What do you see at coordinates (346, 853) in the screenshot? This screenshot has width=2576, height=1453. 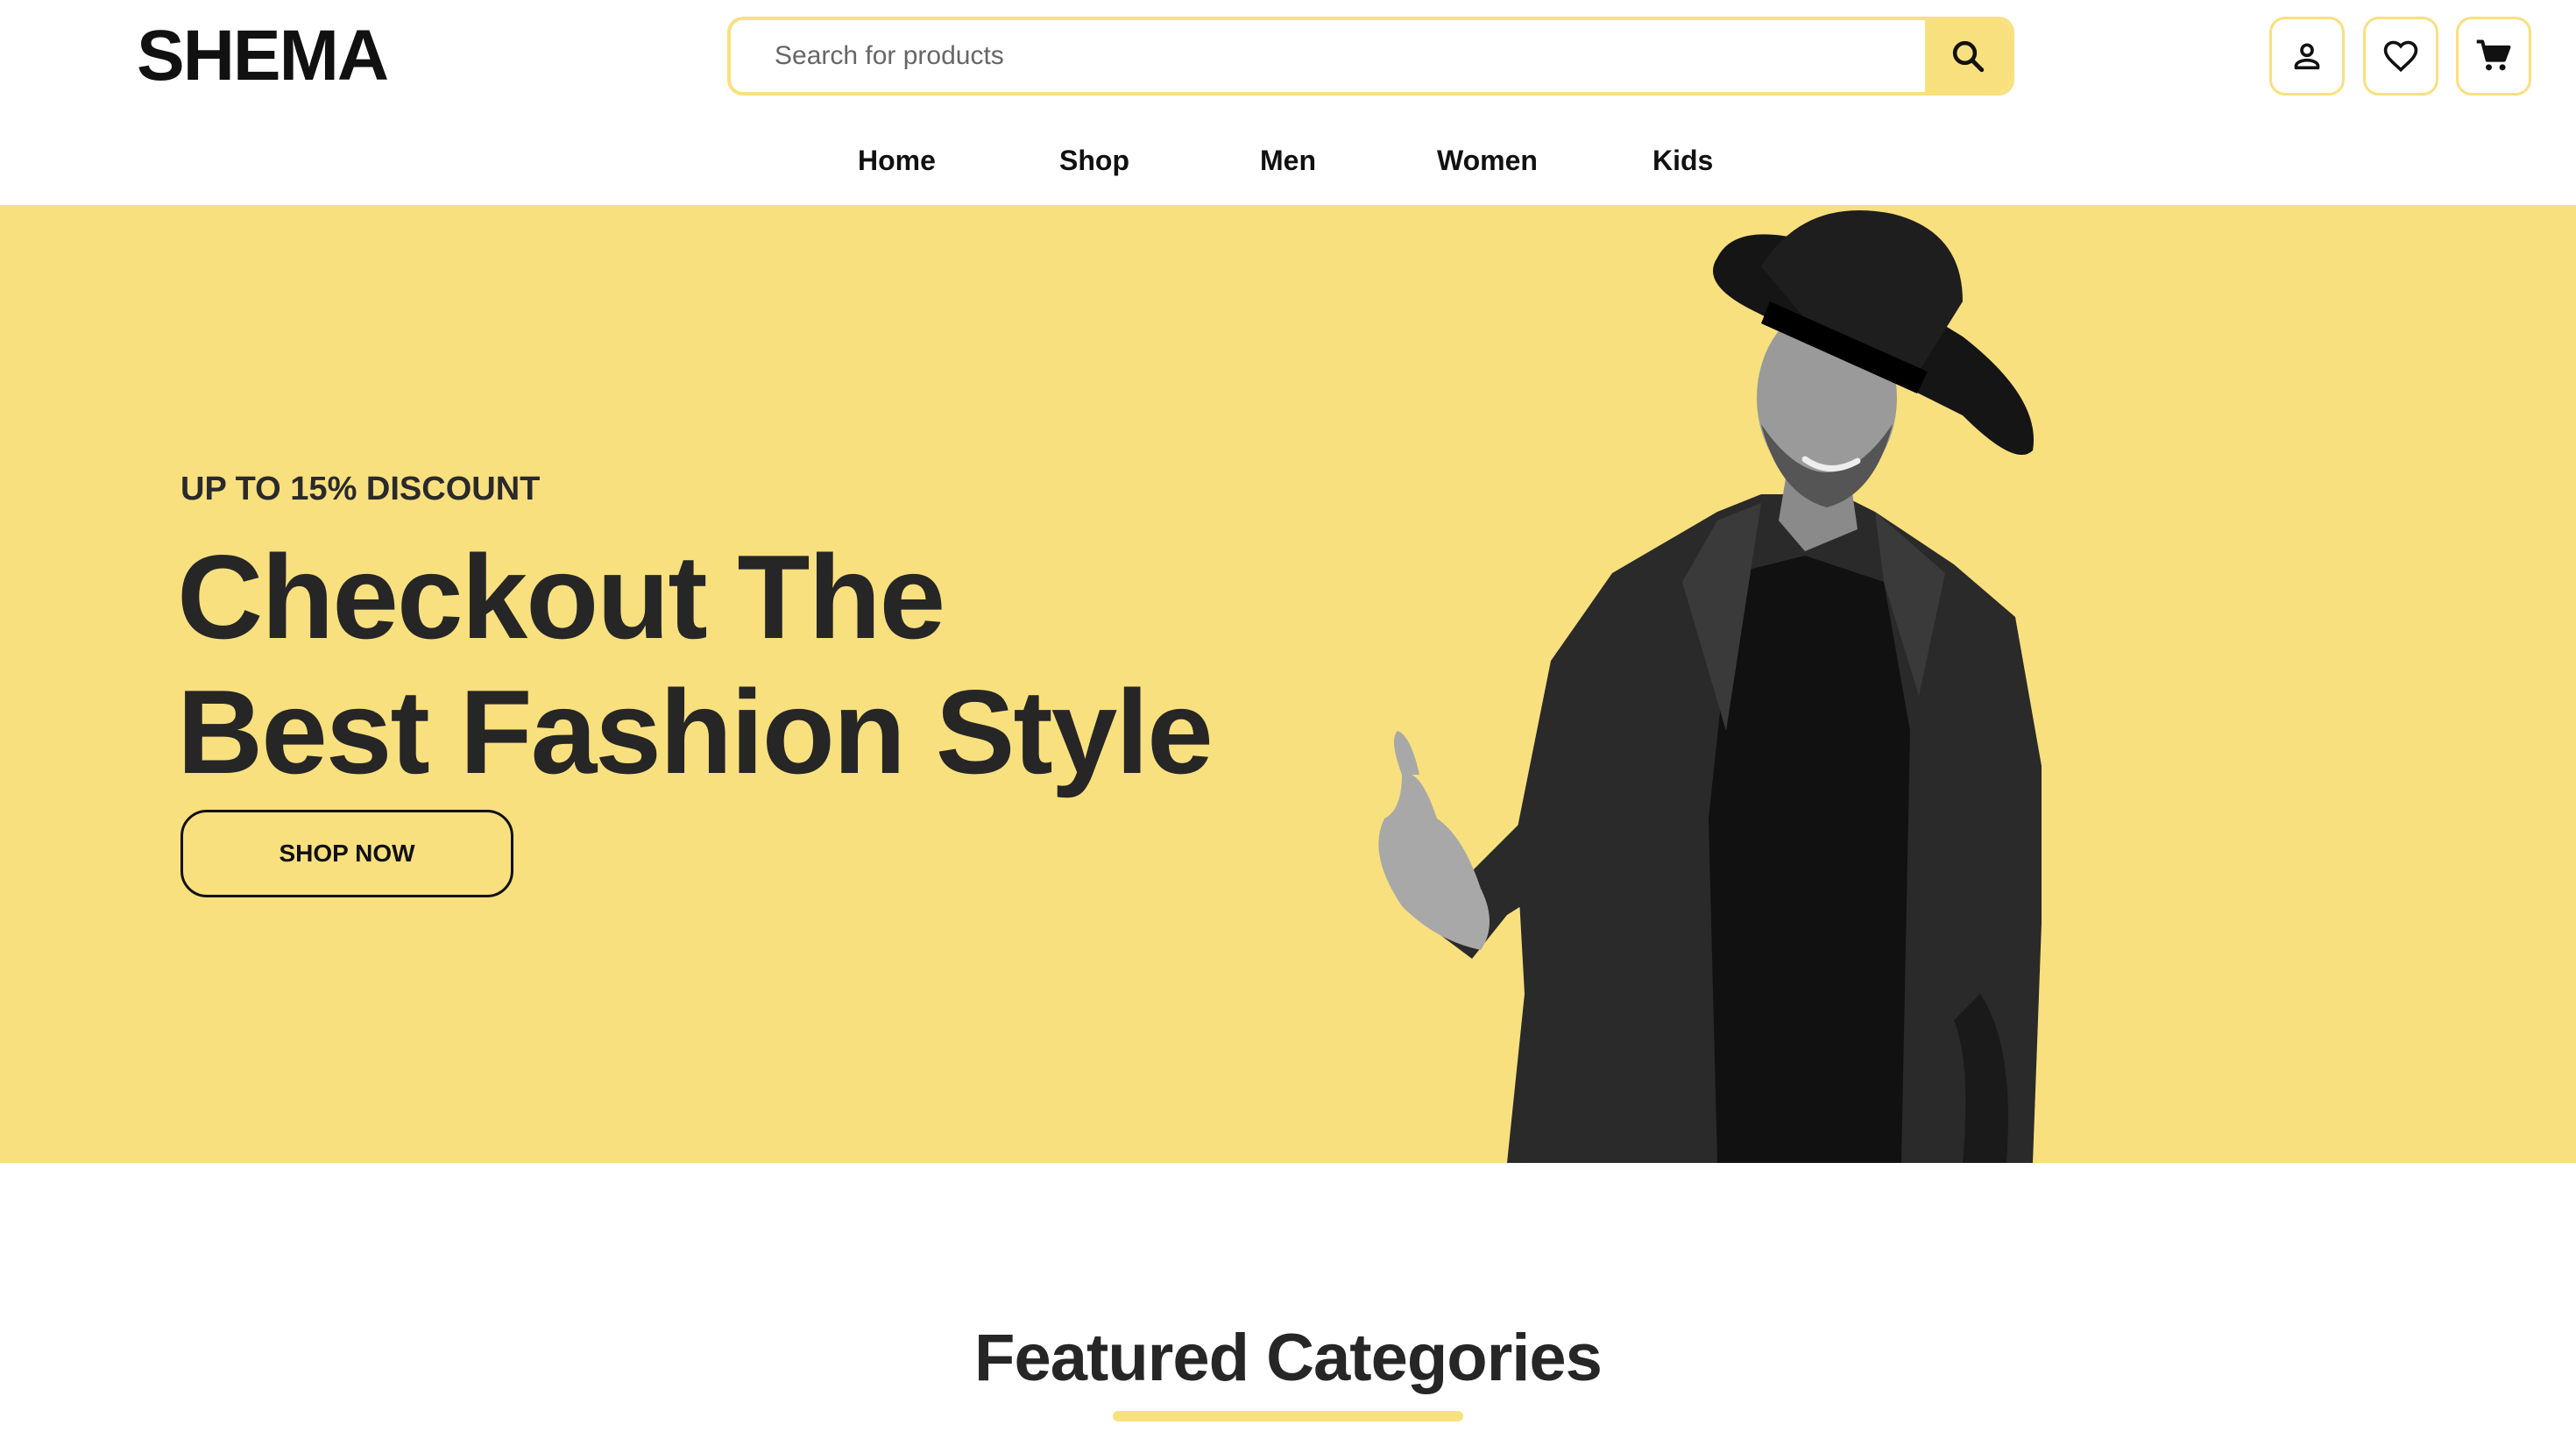 I see `shop-now-button: SHOP NOW` at bounding box center [346, 853].